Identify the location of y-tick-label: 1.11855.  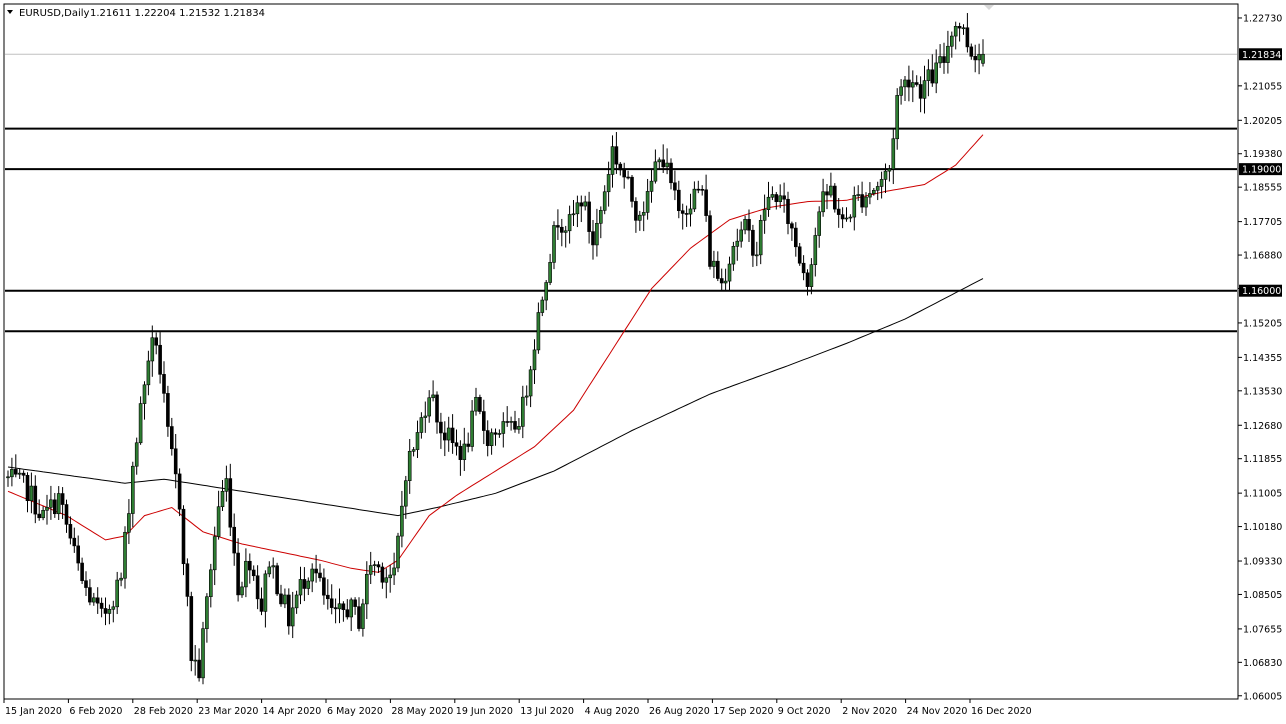
(1262, 459).